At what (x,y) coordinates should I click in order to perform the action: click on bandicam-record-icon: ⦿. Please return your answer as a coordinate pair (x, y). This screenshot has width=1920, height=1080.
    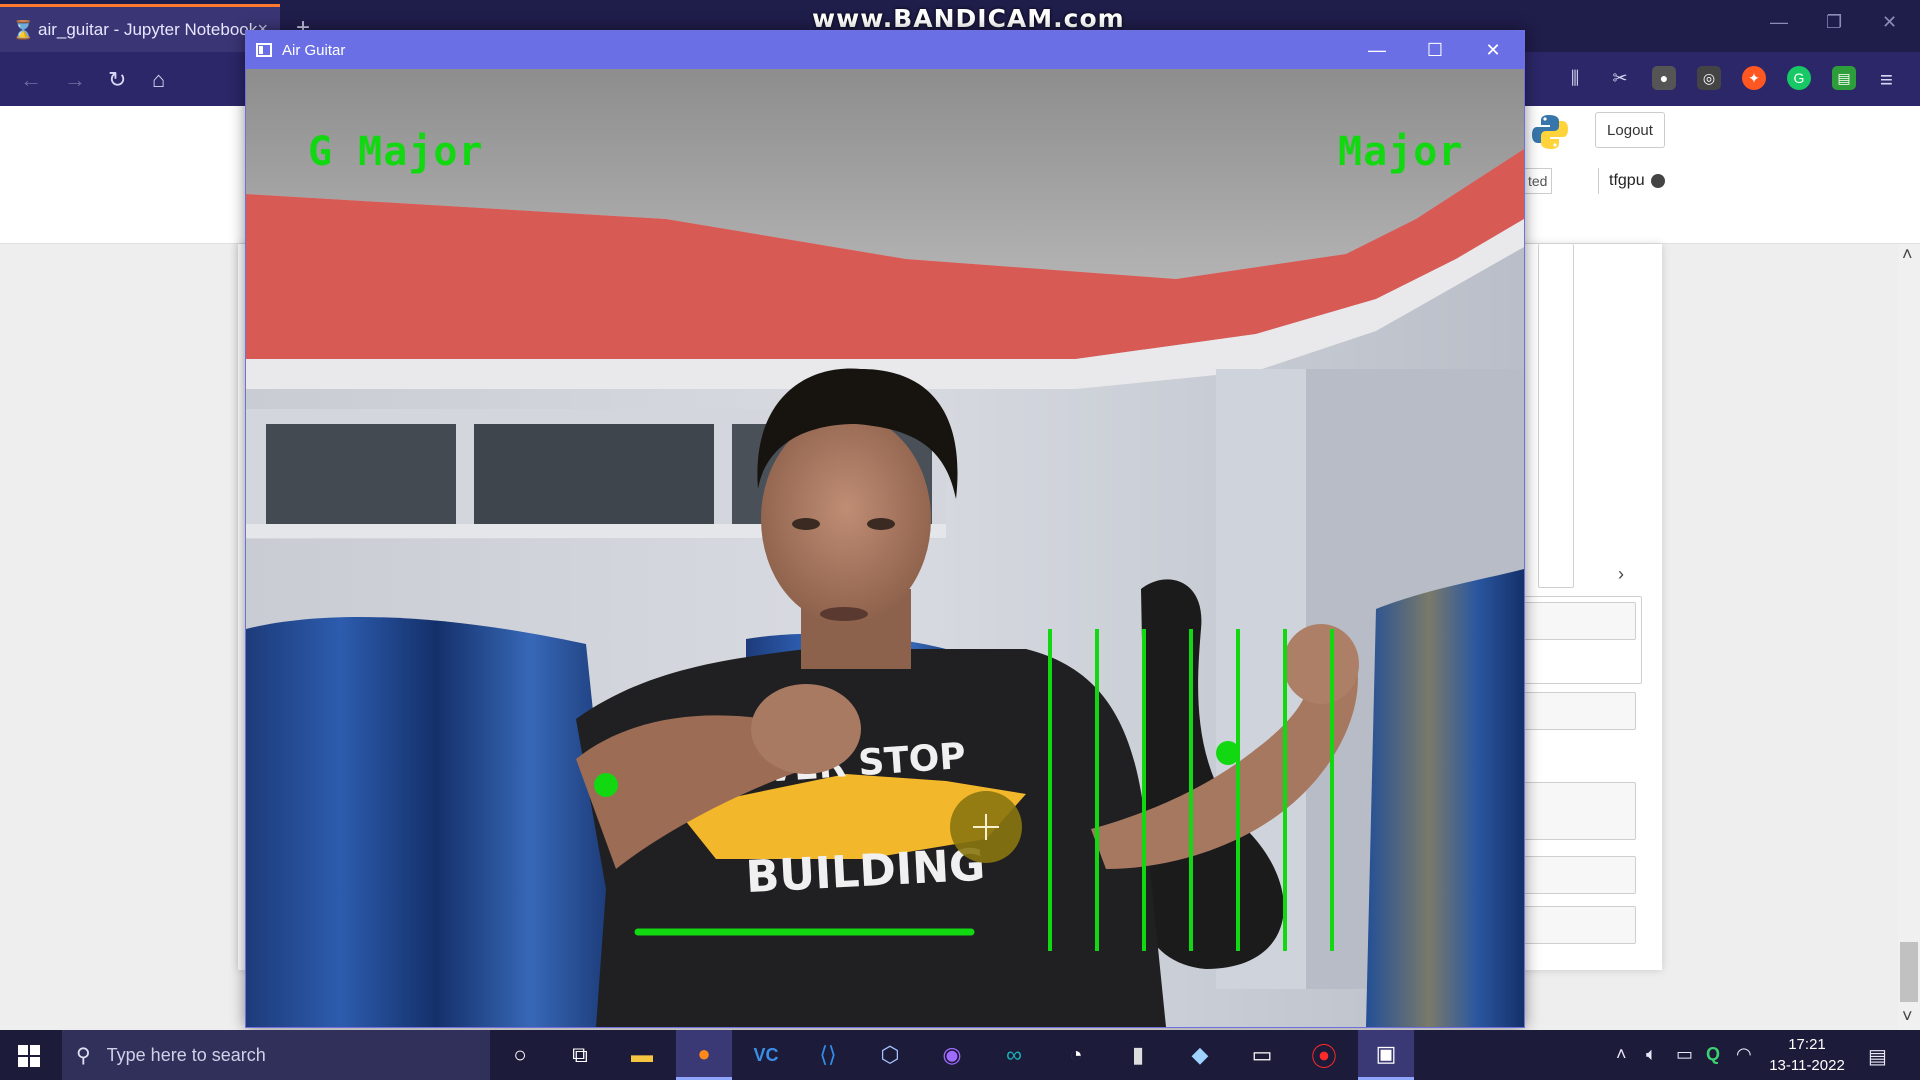
    Looking at the image, I should click on (1324, 1055).